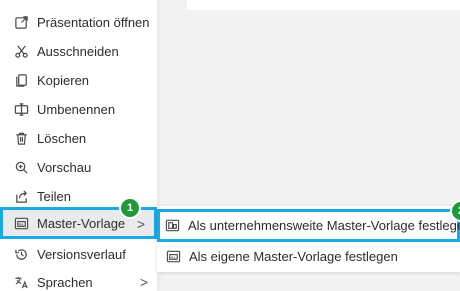  I want to click on menu-item-copy: Kopieren, so click(78, 80).